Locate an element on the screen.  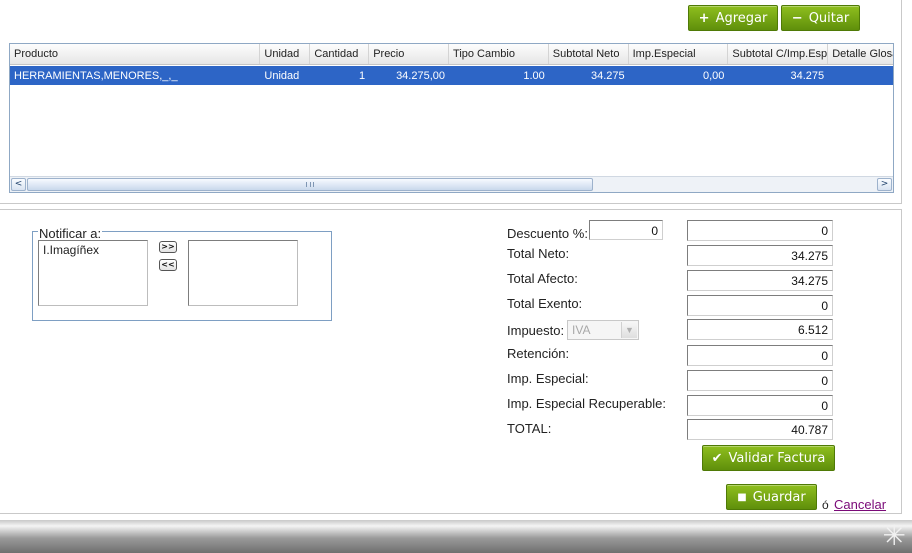
col-header-subtotal-neto: Subtotal Neto is located at coordinates (589, 54).